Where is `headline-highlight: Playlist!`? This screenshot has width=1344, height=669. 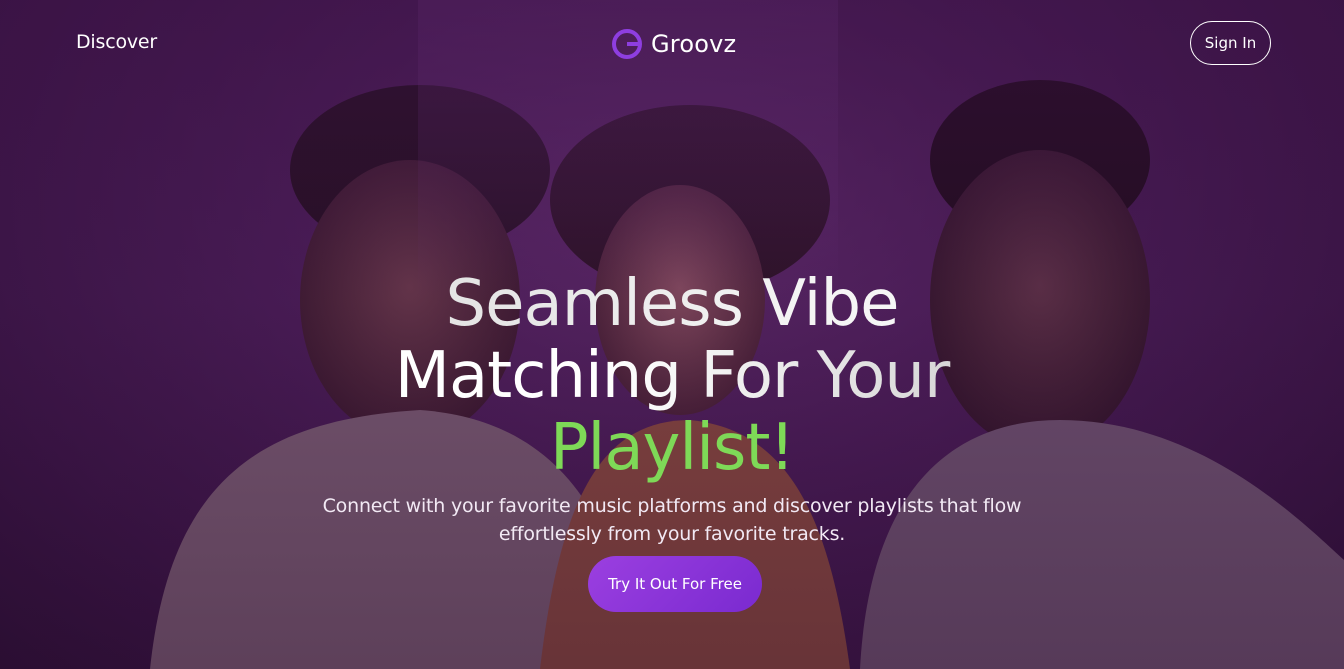
headline-highlight: Playlist! is located at coordinates (672, 448).